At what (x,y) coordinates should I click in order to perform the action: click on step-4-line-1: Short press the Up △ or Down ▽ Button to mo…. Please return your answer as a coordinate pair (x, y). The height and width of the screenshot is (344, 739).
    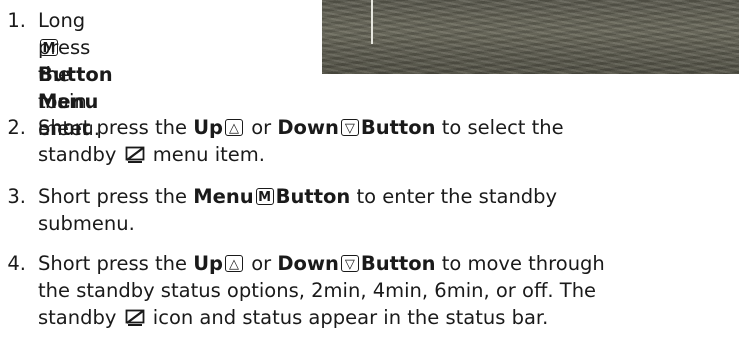
    Looking at the image, I should click on (321, 263).